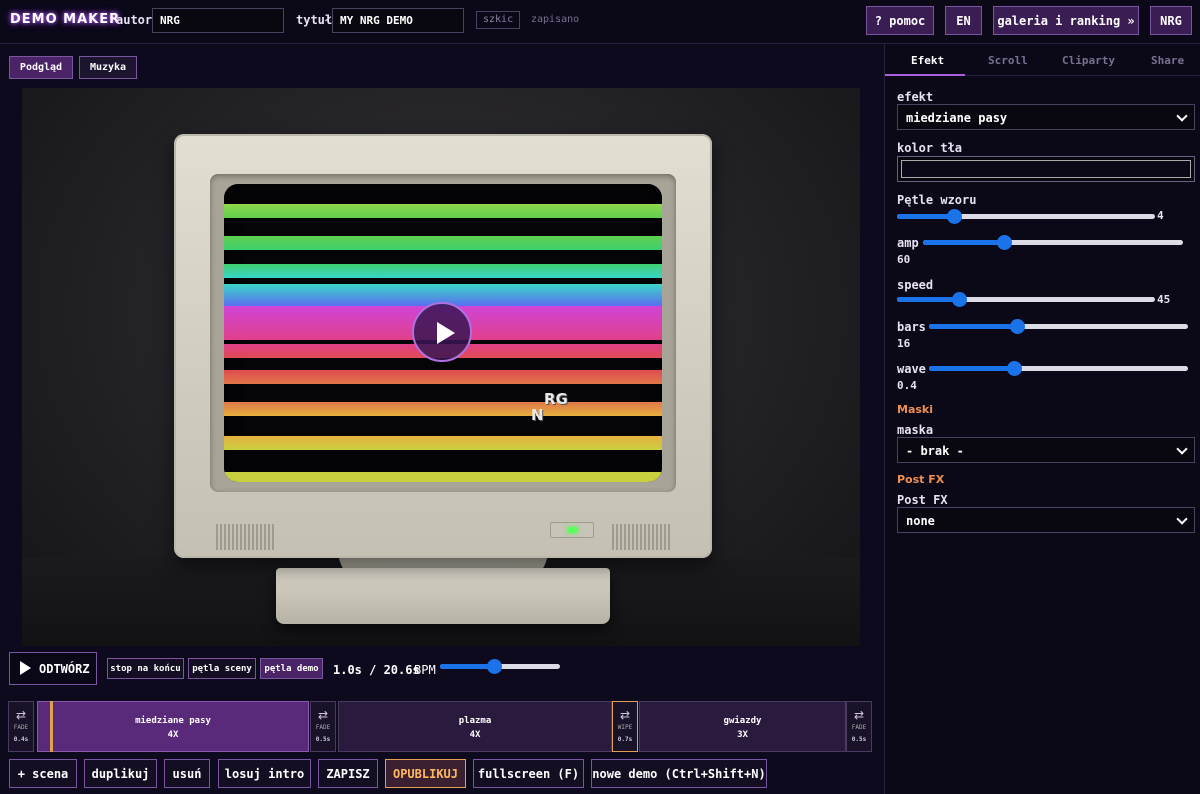 The width and height of the screenshot is (1200, 794). I want to click on playhead, so click(51, 726).